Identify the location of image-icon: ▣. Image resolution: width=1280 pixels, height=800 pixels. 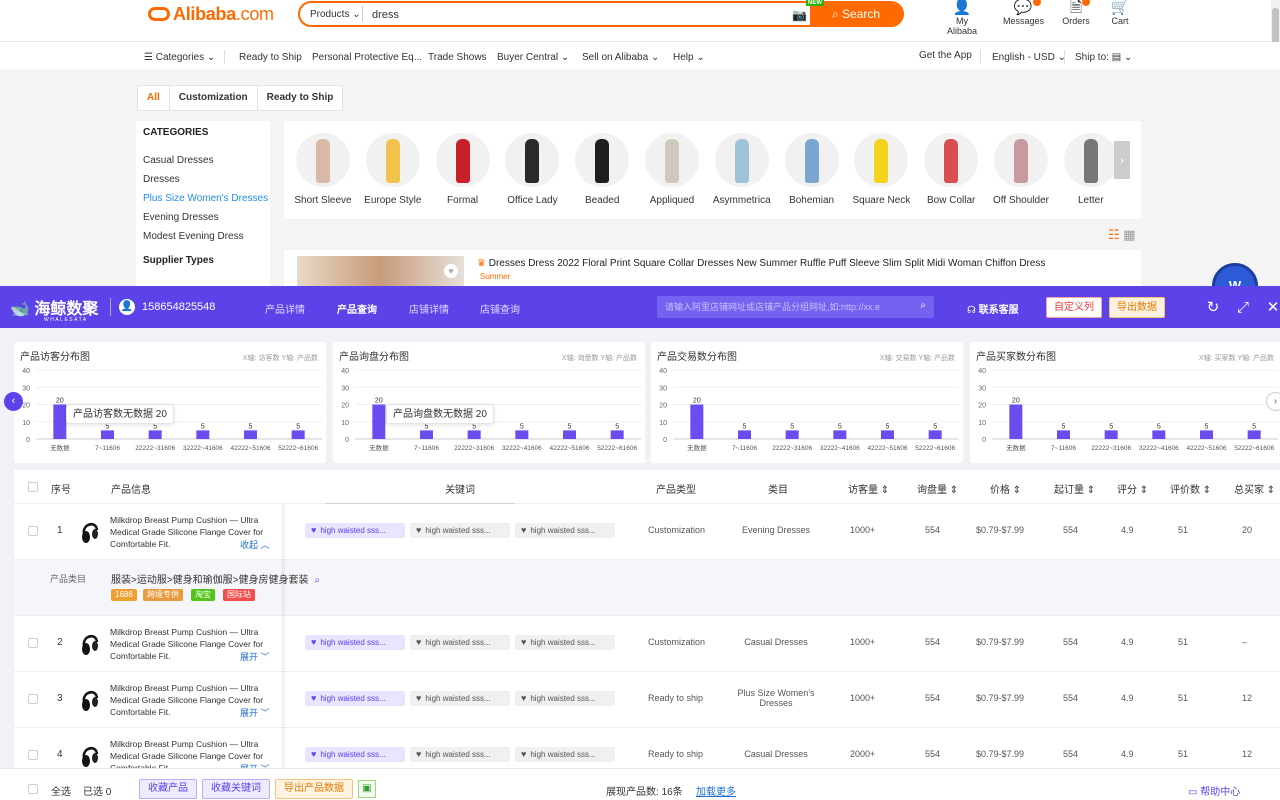
(367, 789).